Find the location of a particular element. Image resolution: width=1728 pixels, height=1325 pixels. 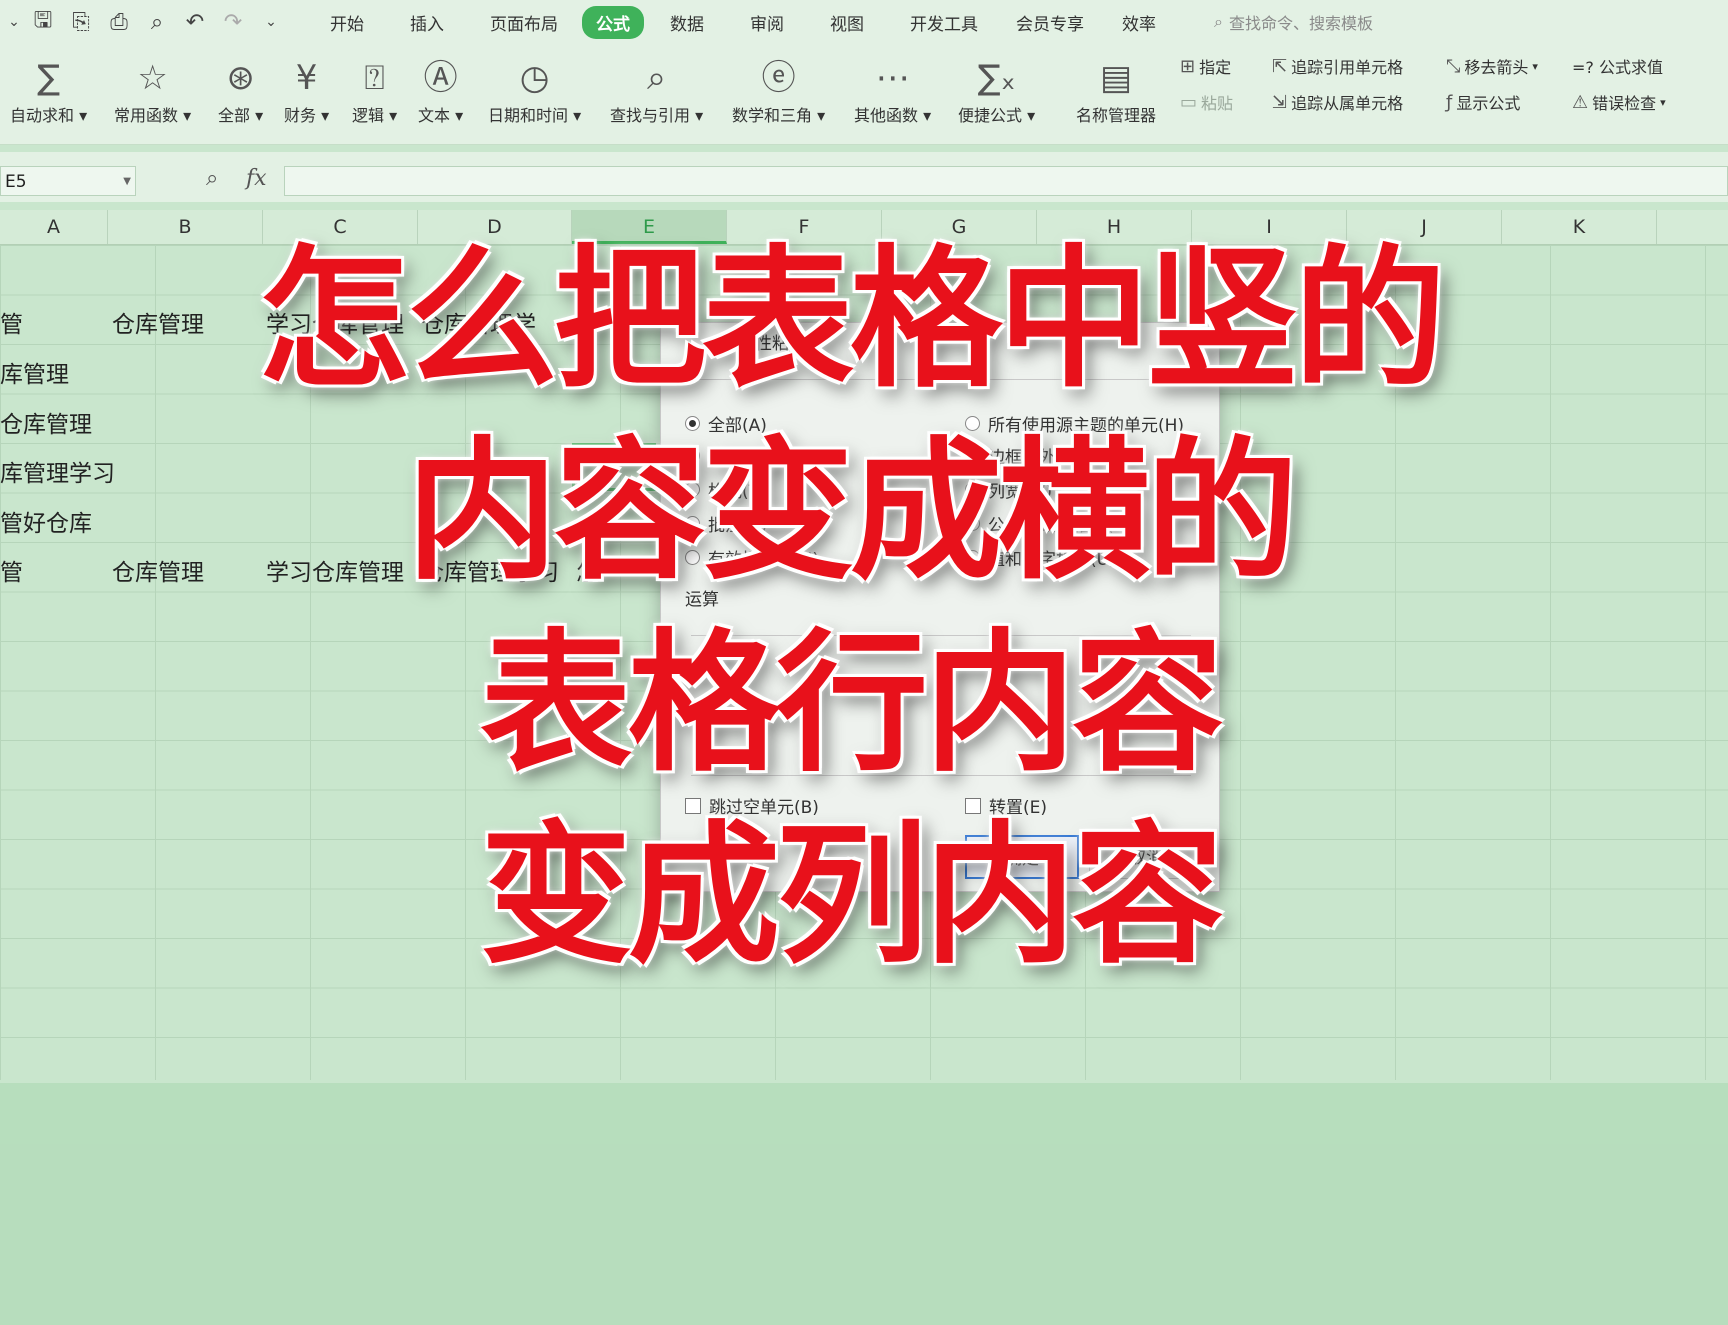

tab-page-layout: 页面布局 is located at coordinates (524, 22).